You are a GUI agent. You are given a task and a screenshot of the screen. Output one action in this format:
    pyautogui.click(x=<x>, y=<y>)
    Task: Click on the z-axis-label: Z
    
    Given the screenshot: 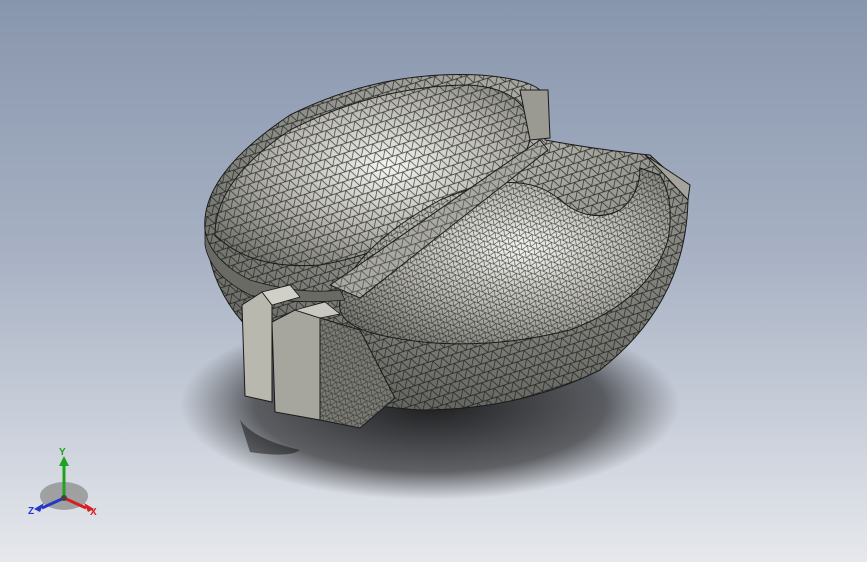 What is the action you would take?
    pyautogui.click(x=31, y=511)
    